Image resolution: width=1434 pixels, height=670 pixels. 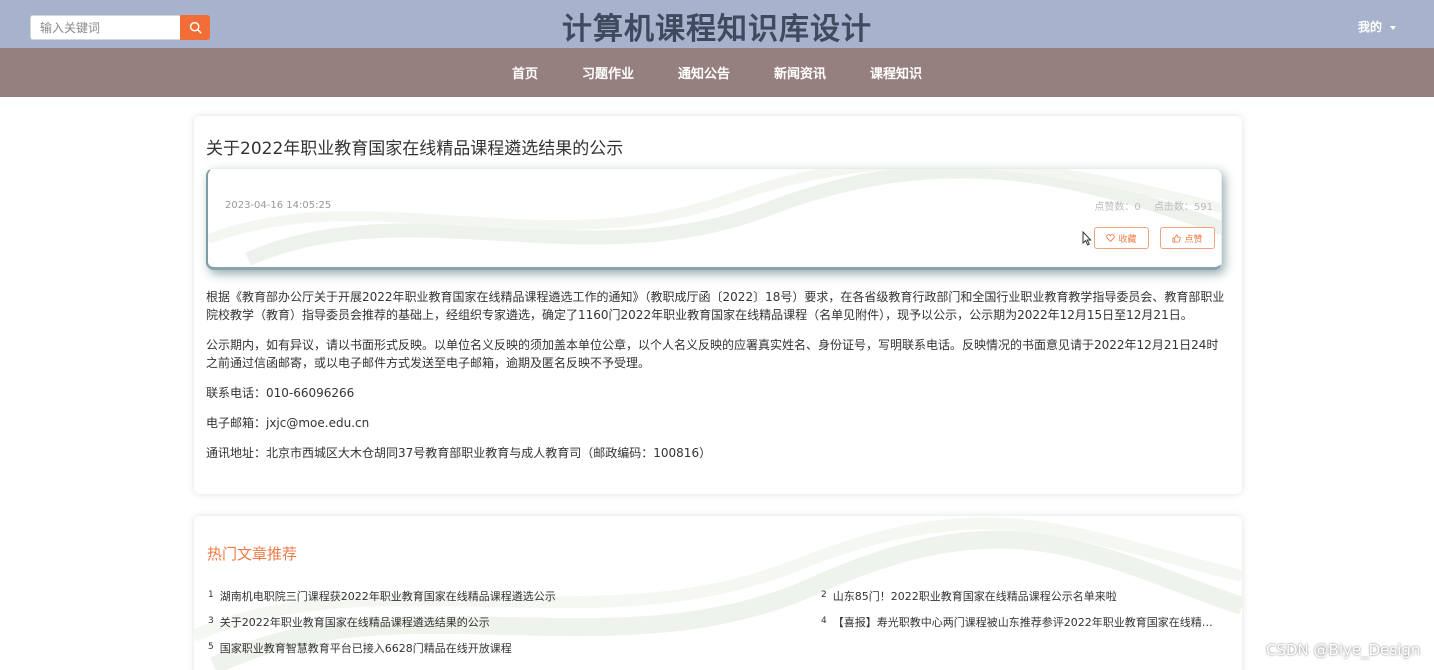 I want to click on article-datetime: 2023-04-16 14:05:25, so click(x=278, y=205).